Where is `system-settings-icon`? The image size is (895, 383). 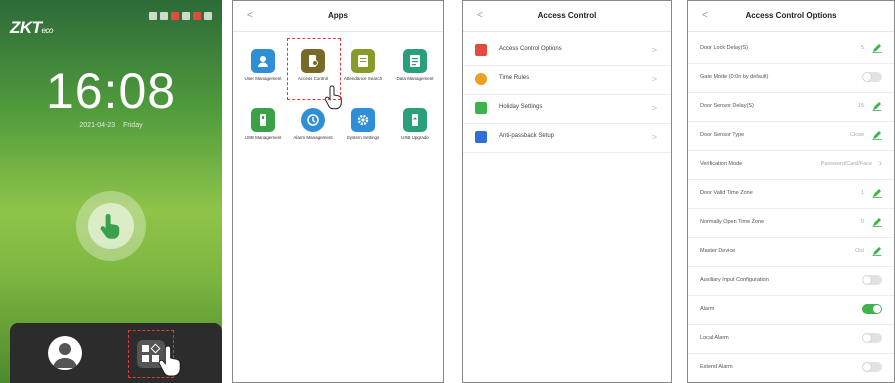 system-settings-icon is located at coordinates (363, 120).